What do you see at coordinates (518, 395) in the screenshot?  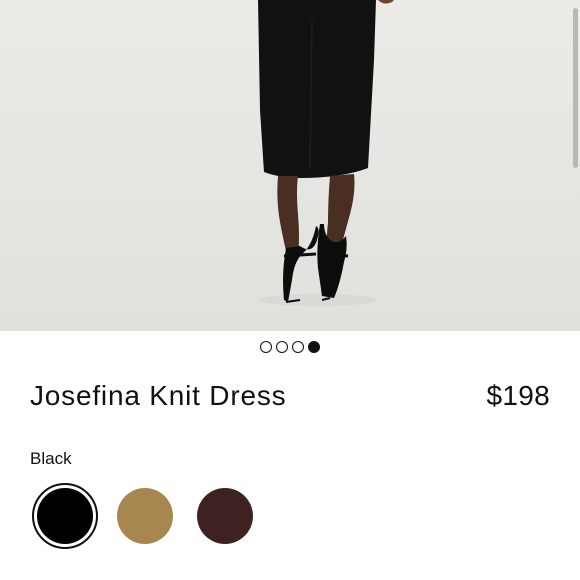 I see `product-price: $198` at bounding box center [518, 395].